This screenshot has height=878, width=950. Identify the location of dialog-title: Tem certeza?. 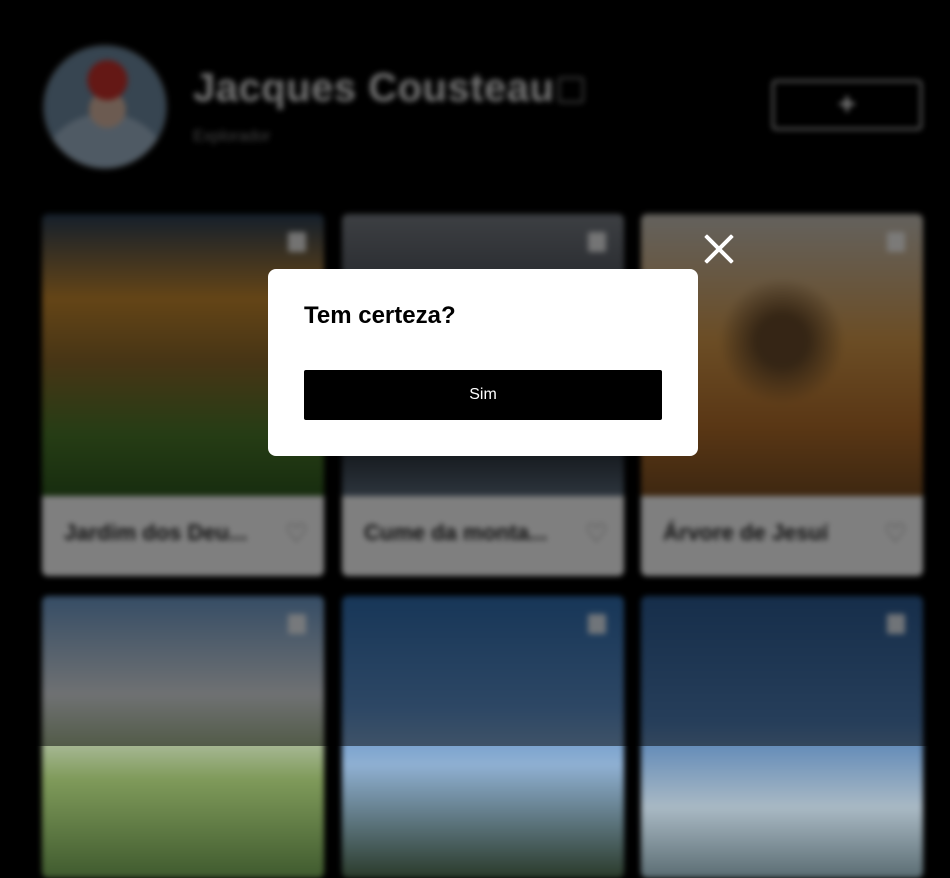
(380, 315).